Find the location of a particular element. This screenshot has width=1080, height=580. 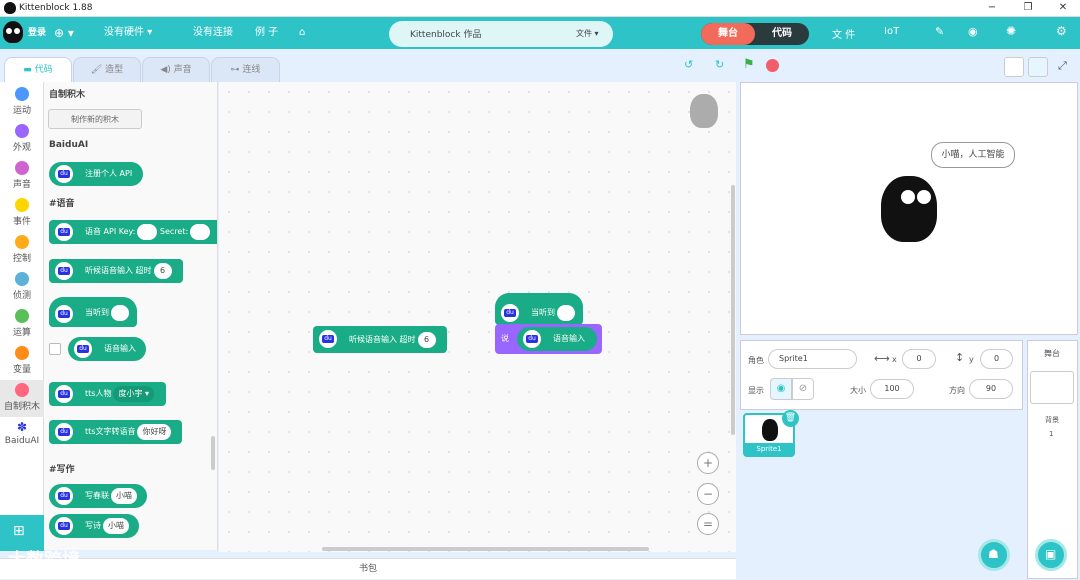

couplet-input: 小喵 is located at coordinates (124, 495).